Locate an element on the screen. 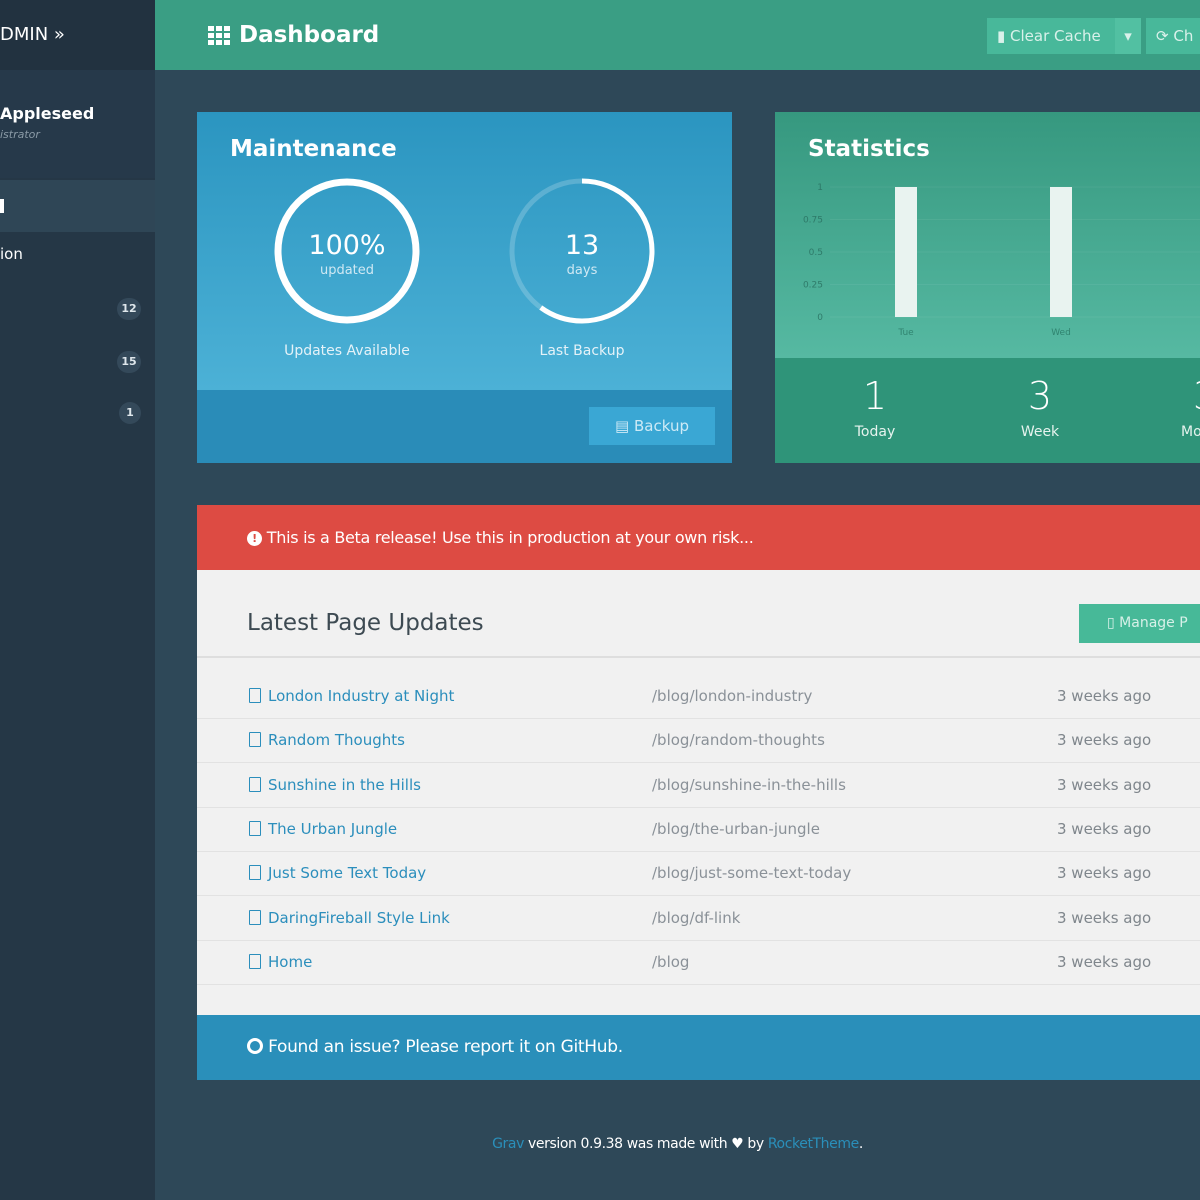  backup-unit: days is located at coordinates (582, 270).